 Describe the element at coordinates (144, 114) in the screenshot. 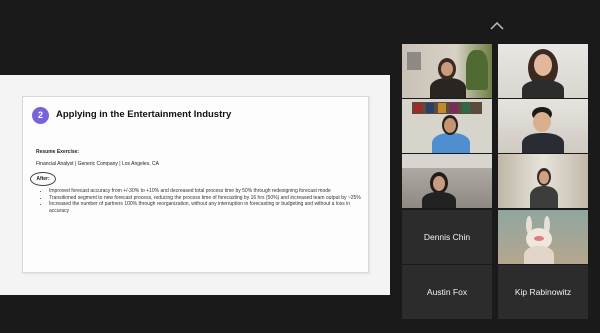

I see `slide-title: Applying in the Entertainment Industry` at that location.